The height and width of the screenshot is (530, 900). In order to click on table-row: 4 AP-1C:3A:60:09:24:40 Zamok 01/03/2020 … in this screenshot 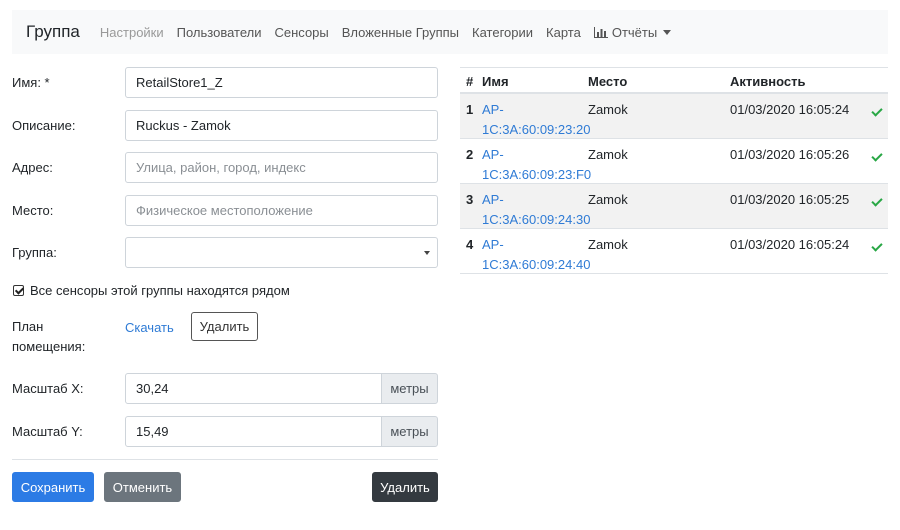, I will do `click(674, 251)`.